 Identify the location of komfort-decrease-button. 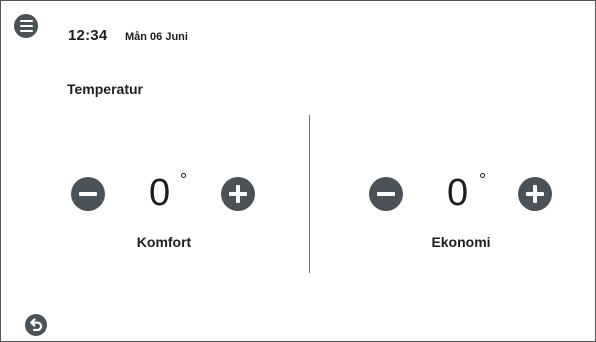
(88, 194).